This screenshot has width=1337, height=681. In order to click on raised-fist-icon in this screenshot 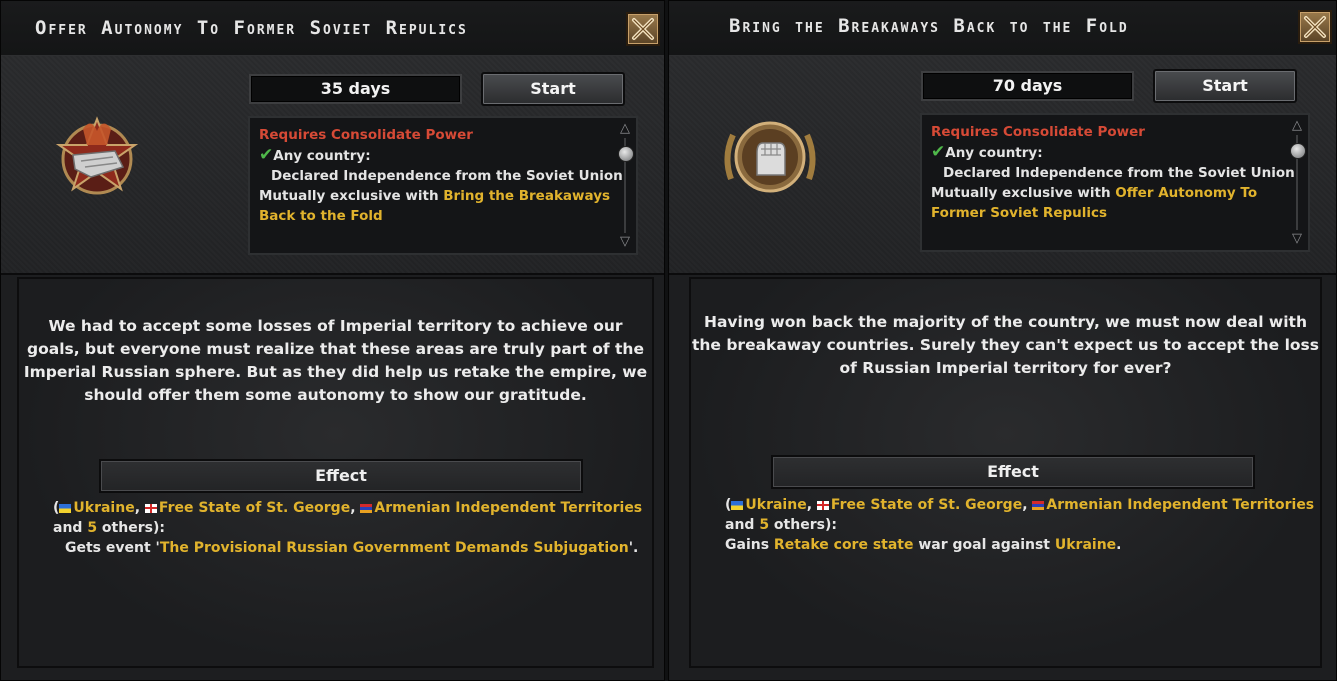, I will do `click(770, 159)`.